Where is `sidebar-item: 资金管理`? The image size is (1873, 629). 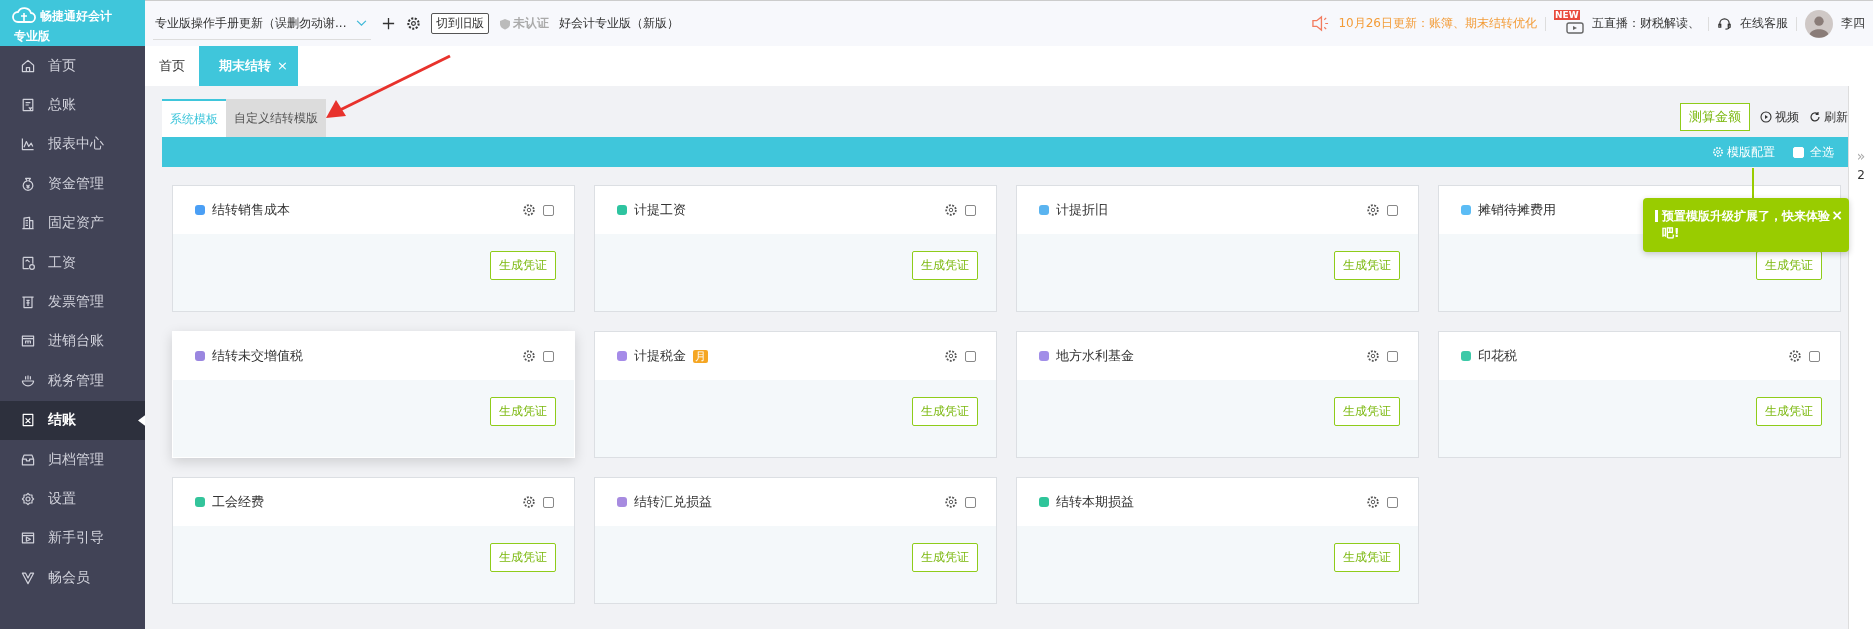
sidebar-item: 资金管理 is located at coordinates (72, 184).